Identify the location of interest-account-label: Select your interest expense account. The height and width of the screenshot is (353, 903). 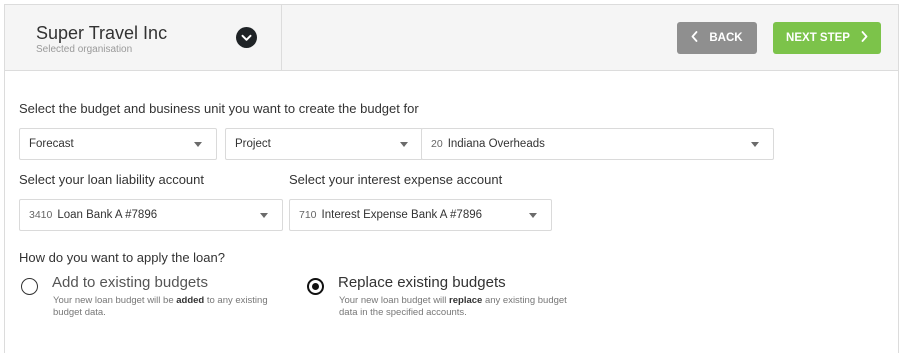
(396, 179).